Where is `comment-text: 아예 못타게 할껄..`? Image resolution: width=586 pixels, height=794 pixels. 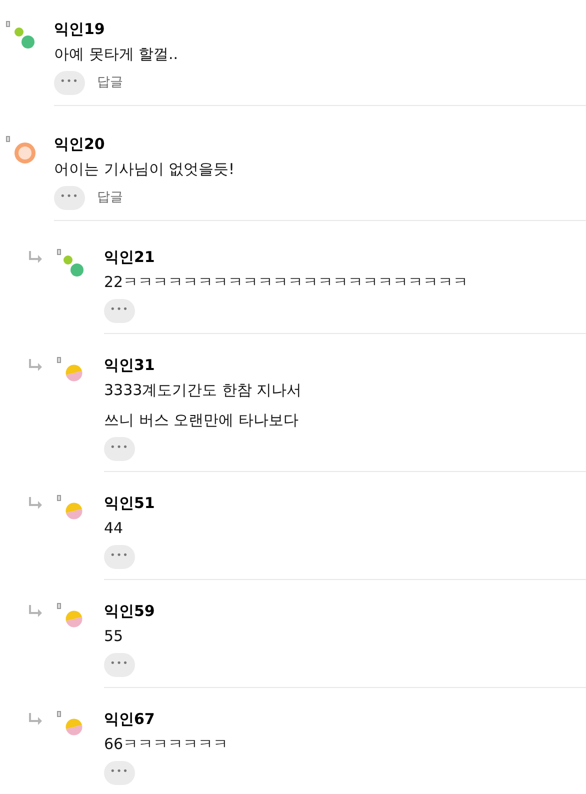 comment-text: 아예 못타게 할껄.. is located at coordinates (117, 54).